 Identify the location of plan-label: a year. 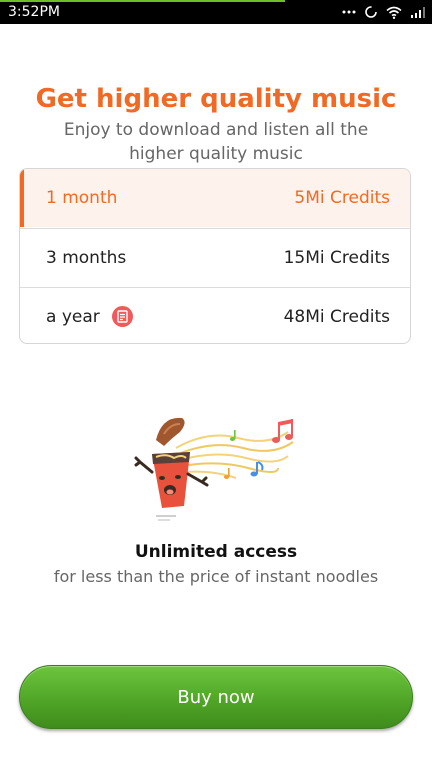
(73, 317).